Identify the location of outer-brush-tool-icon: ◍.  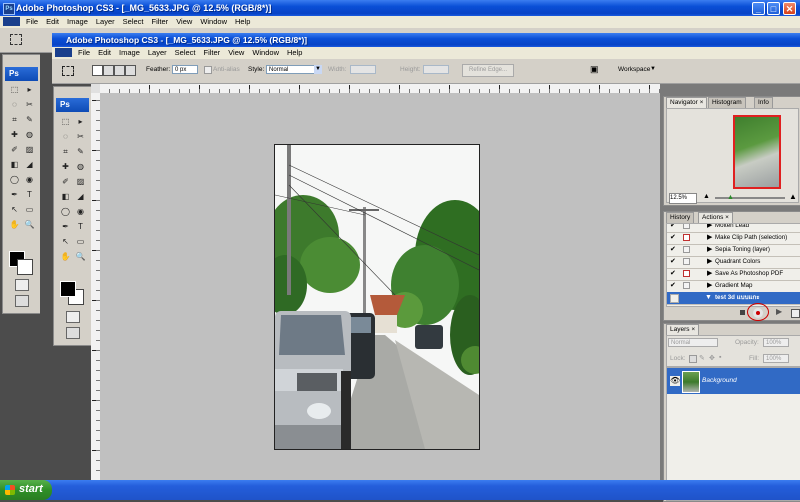
(29, 135).